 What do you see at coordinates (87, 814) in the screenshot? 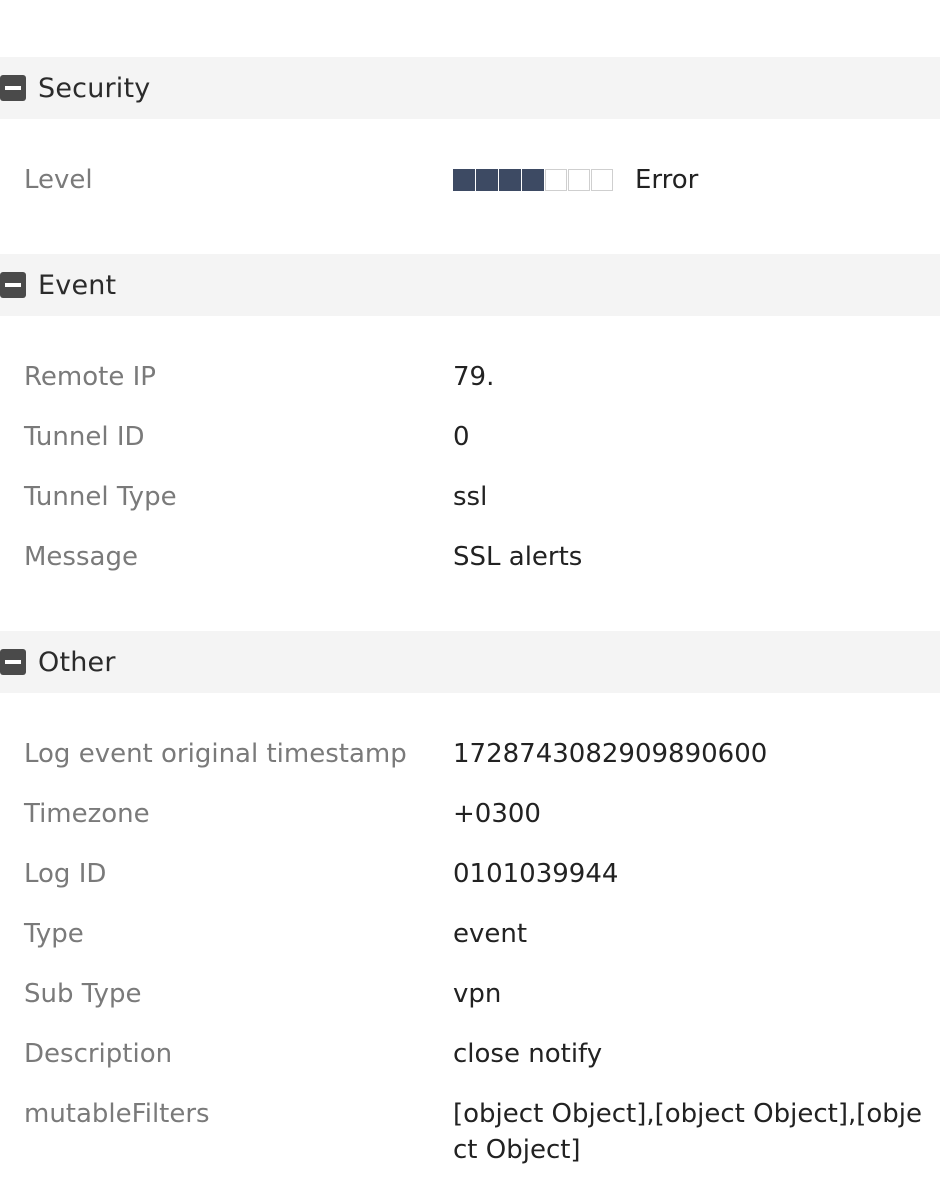
I see `timezone-label: Timezone` at bounding box center [87, 814].